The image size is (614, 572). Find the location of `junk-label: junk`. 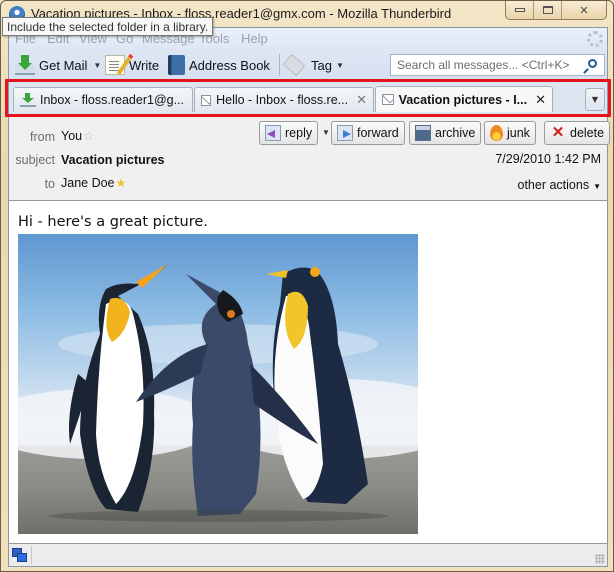

junk-label: junk is located at coordinates (518, 133).